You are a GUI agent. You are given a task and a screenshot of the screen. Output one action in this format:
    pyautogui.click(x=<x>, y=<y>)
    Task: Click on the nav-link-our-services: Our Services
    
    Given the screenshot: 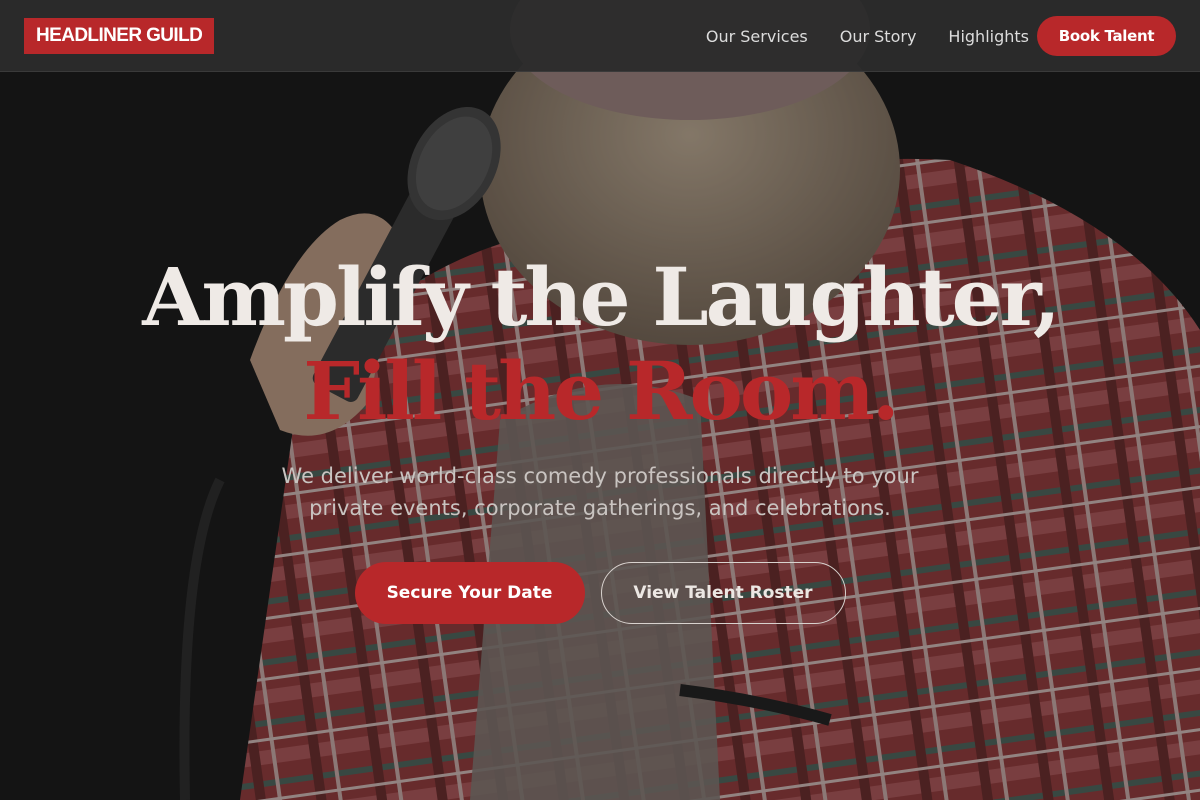 What is the action you would take?
    pyautogui.click(x=757, y=36)
    